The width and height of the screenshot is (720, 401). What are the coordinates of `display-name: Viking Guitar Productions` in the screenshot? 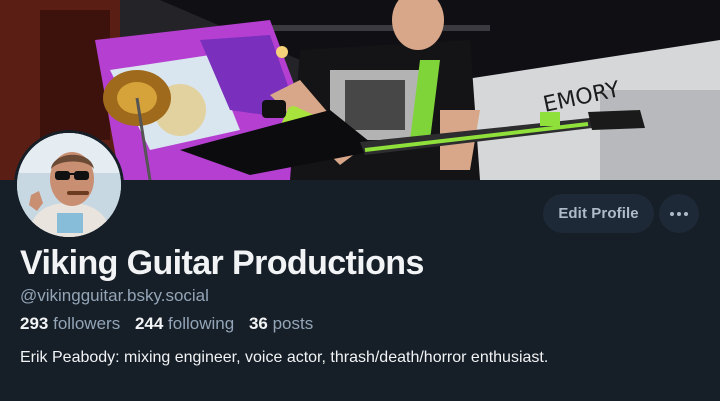 It's located at (222, 263).